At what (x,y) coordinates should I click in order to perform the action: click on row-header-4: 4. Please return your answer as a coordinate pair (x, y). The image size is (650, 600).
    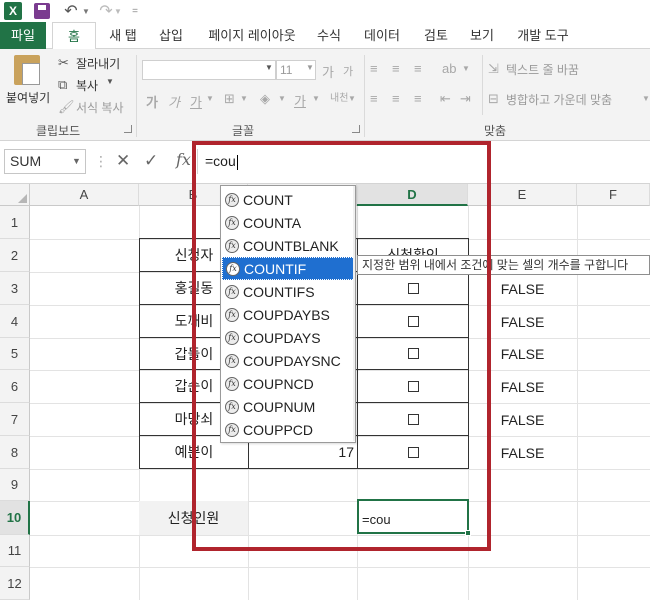
    Looking at the image, I should click on (15, 321).